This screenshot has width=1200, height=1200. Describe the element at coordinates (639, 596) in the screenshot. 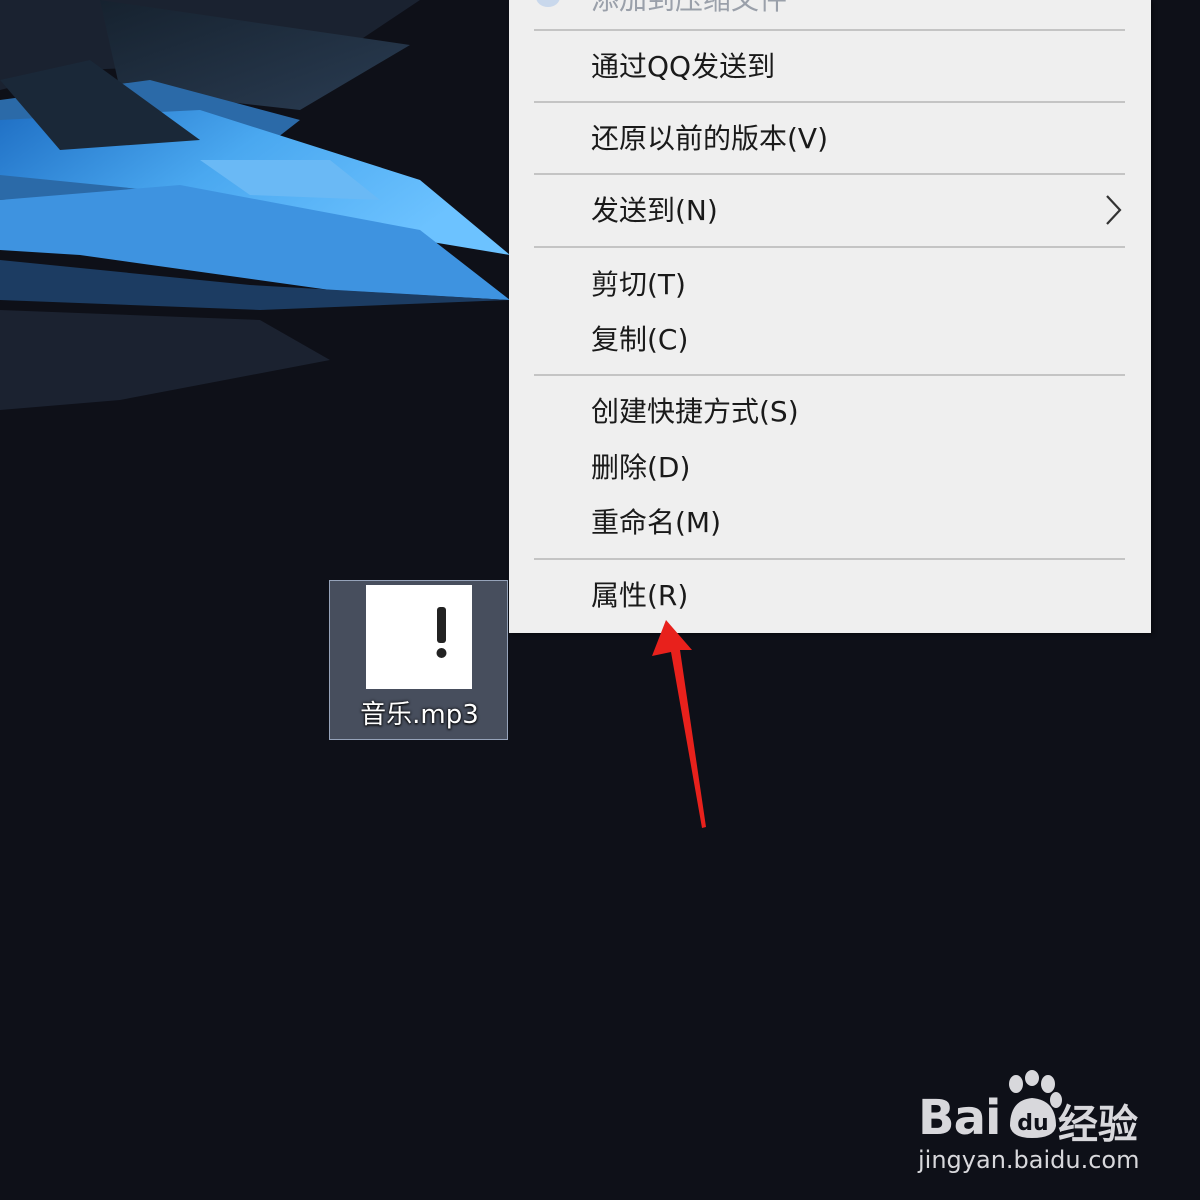

I see `menu-item-properties: 属性(R)` at that location.